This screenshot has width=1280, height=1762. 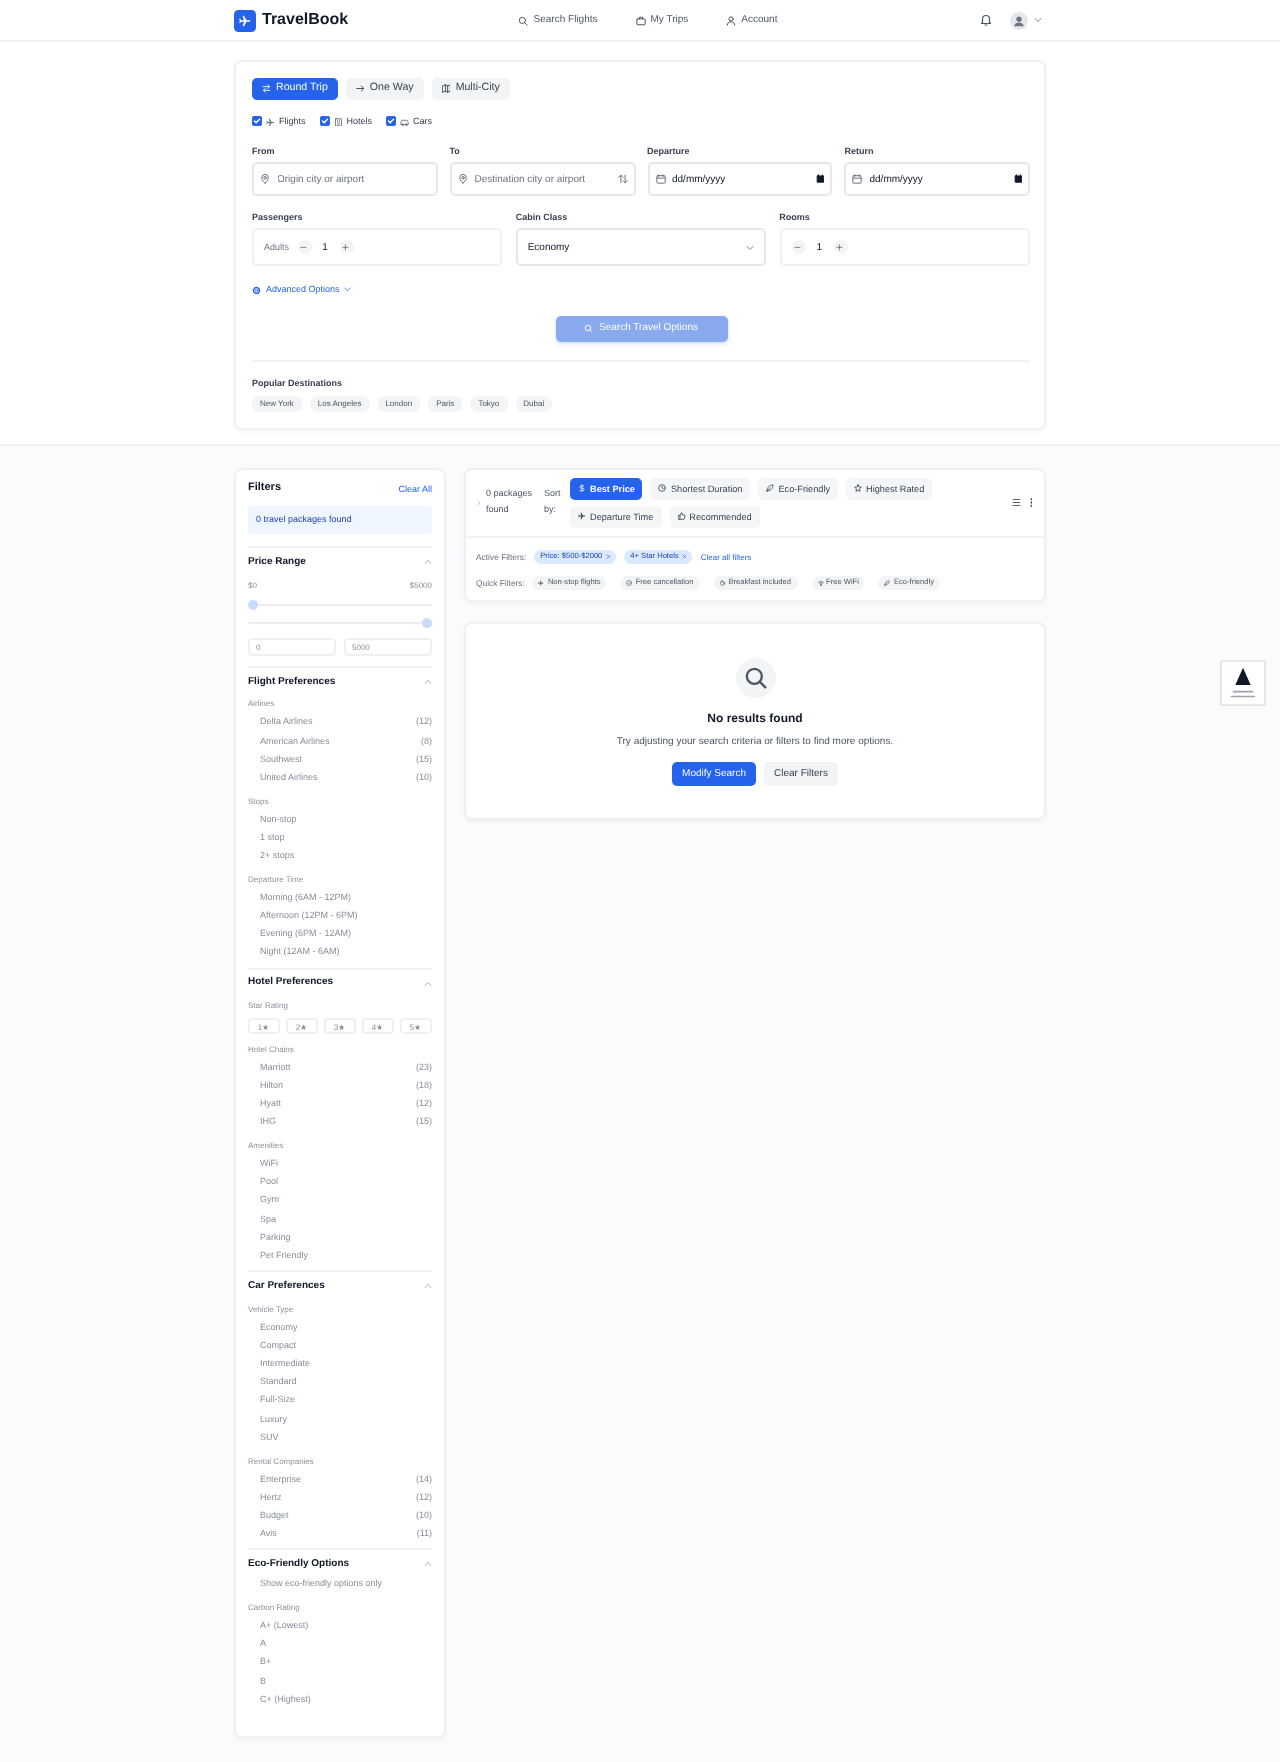 What do you see at coordinates (479, 502) in the screenshot?
I see `chevron-right-icon` at bounding box center [479, 502].